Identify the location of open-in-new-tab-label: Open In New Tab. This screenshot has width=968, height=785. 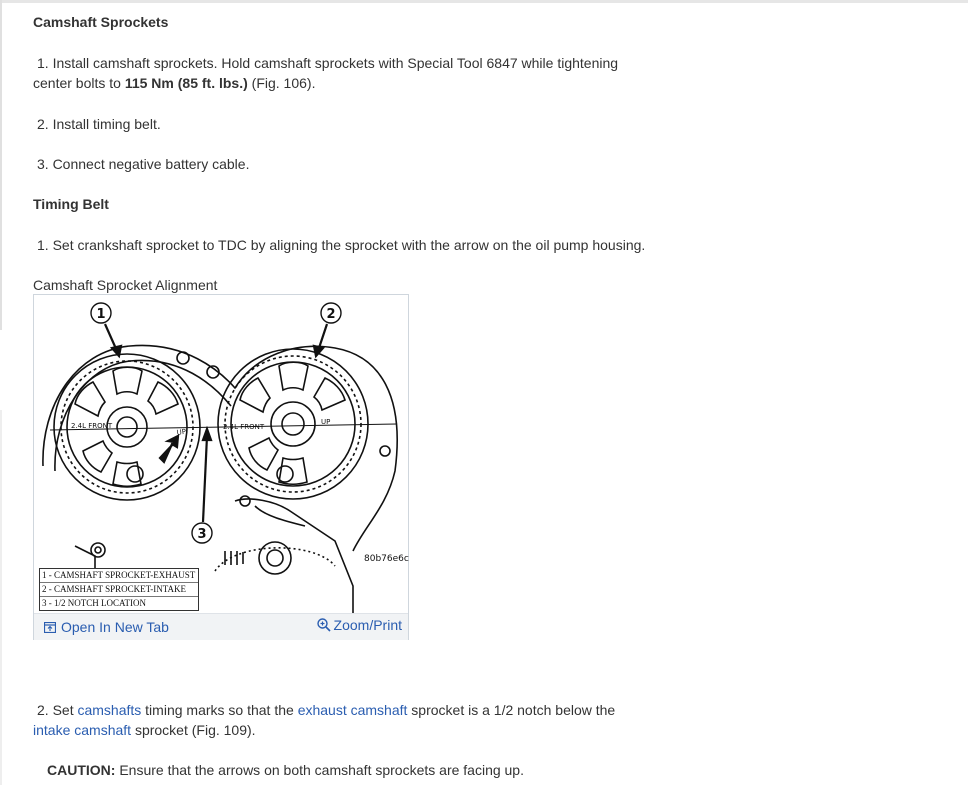
(115, 627).